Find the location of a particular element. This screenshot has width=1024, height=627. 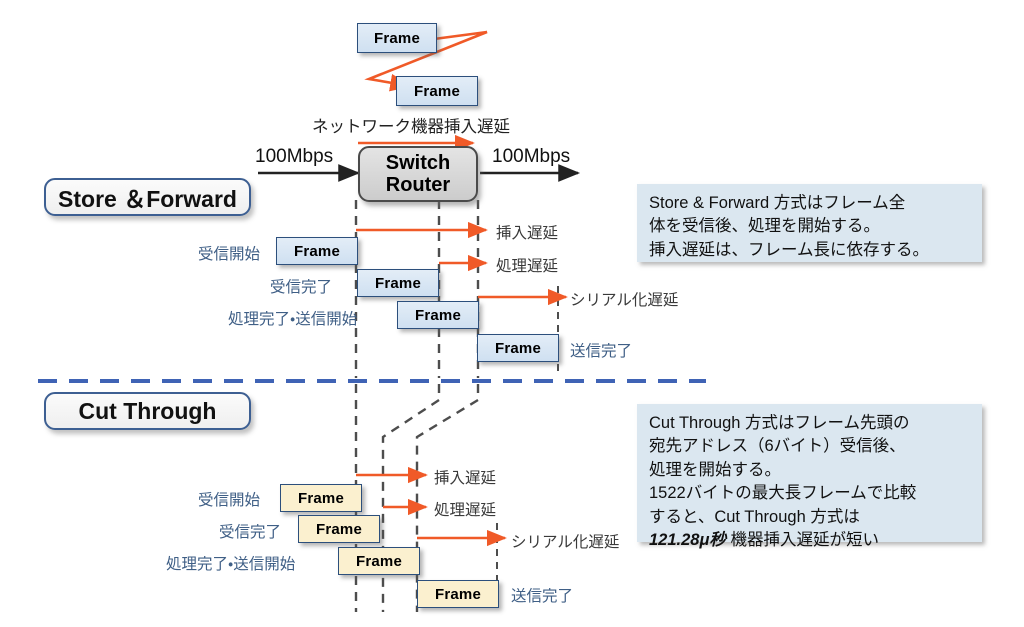

sf-label-rx-done: 受信完了 is located at coordinates (301, 287).